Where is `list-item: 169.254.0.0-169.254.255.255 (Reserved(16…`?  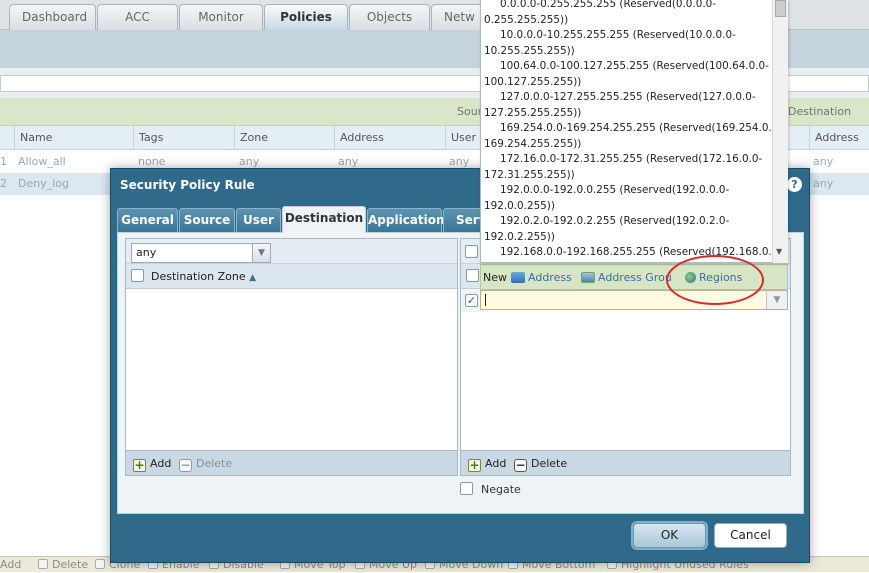 list-item: 169.254.0.0-169.254.255.255 (Reserved(16… is located at coordinates (627, 136).